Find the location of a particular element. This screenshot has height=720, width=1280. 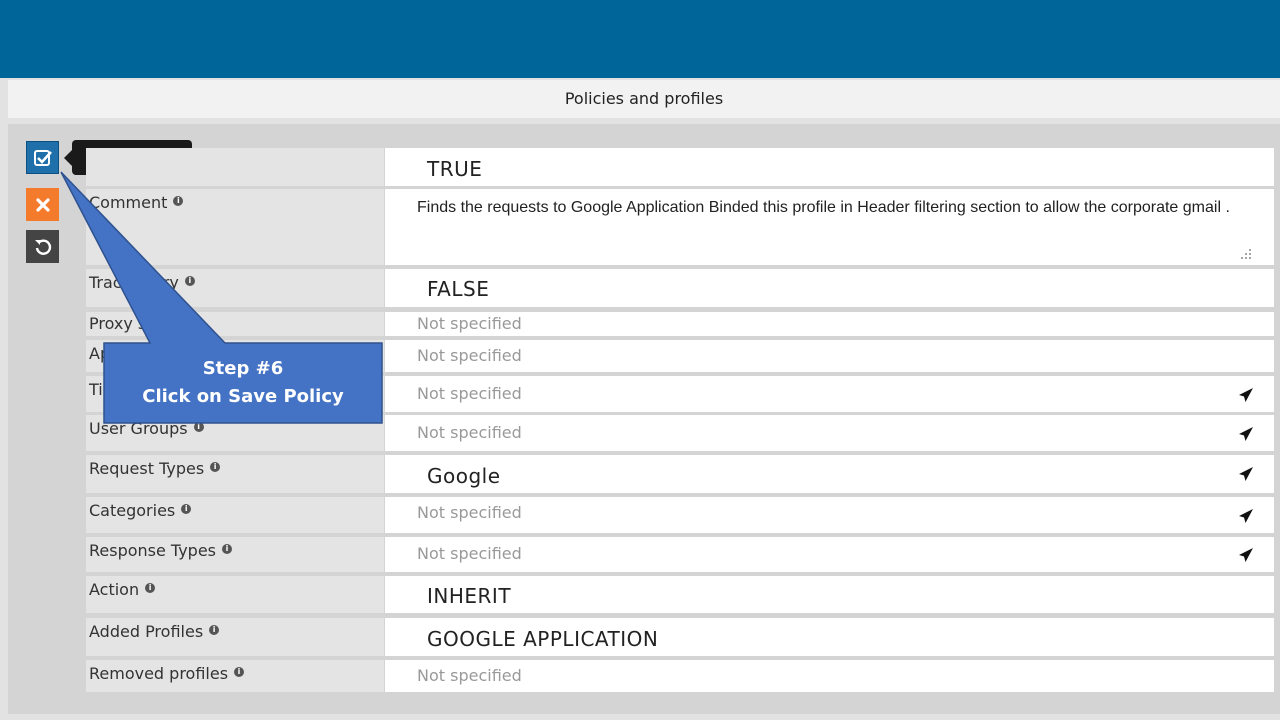

row-action: Action i INHERIT is located at coordinates (680, 594).